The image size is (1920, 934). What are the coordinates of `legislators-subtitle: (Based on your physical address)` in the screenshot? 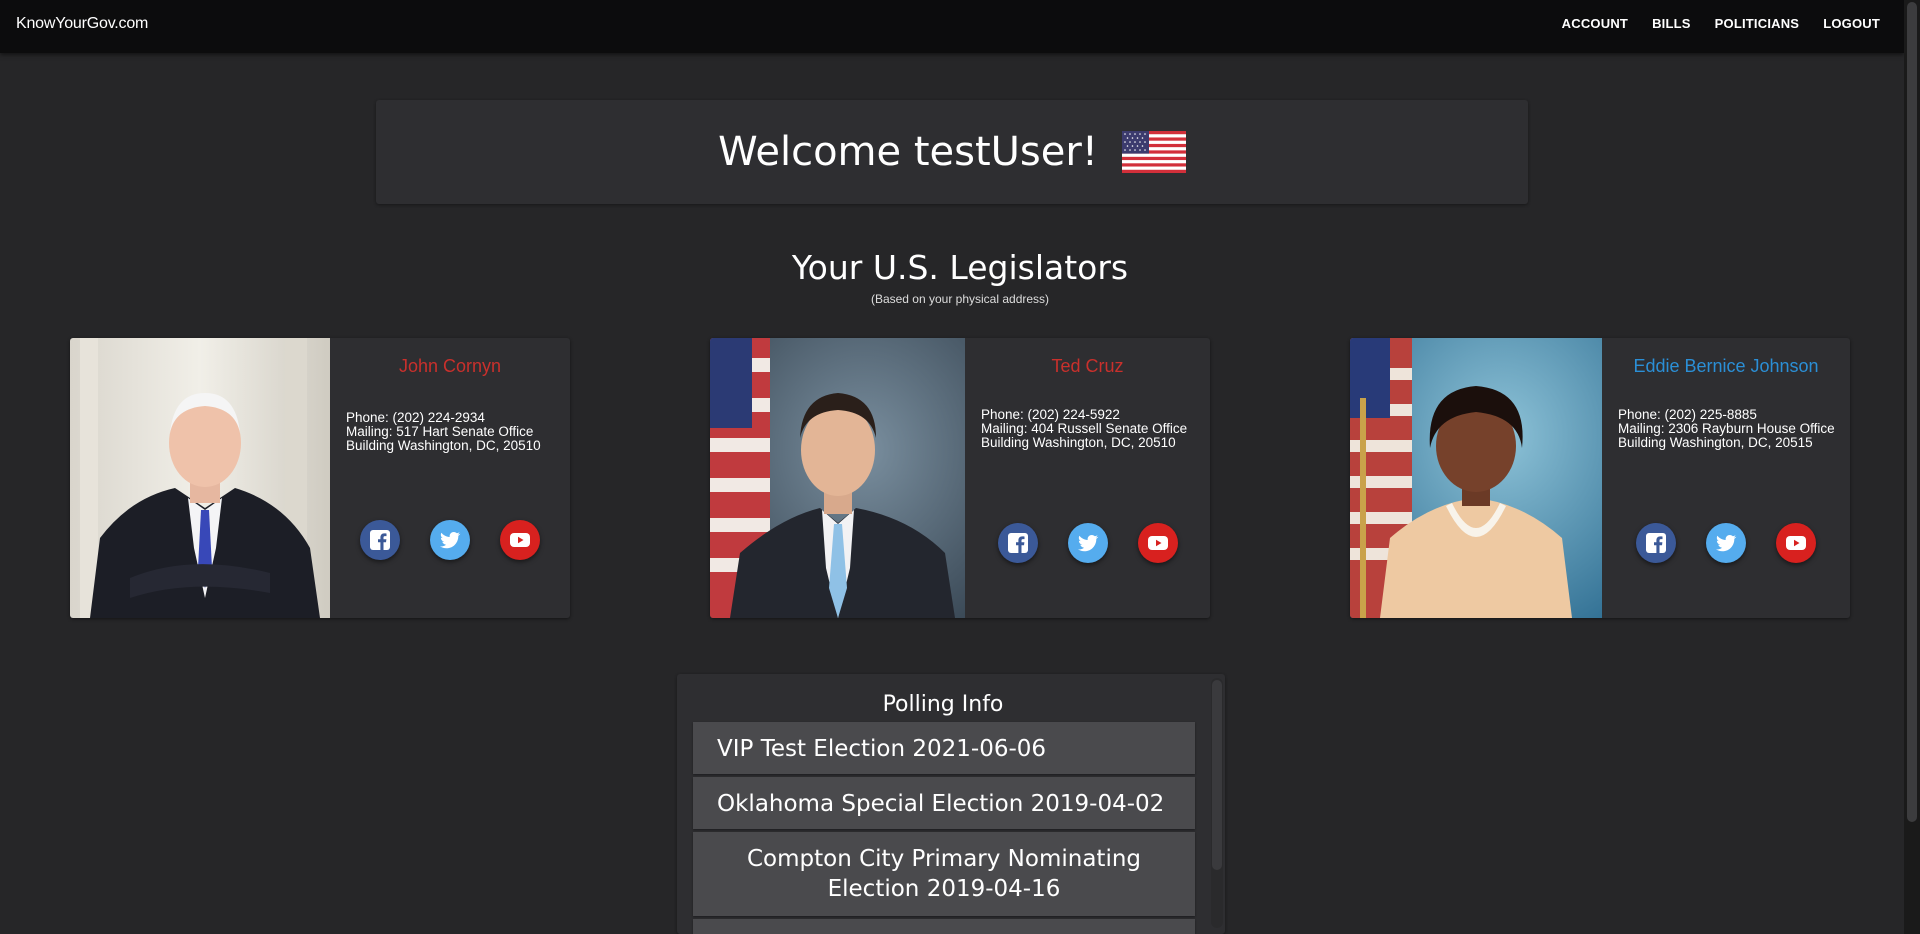 It's located at (960, 299).